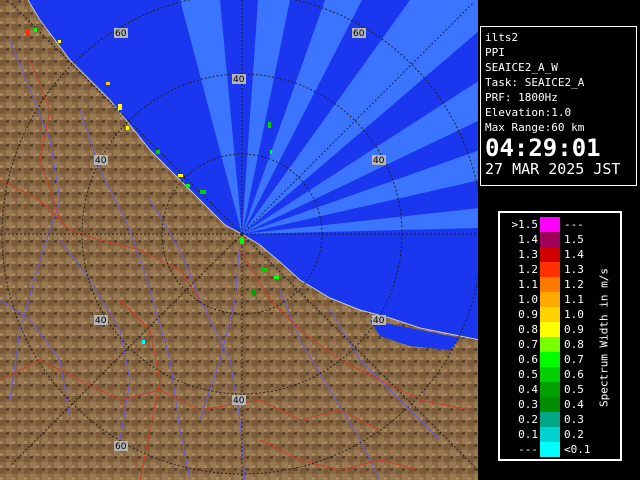 This screenshot has width=640, height=480. What do you see at coordinates (553, 169) in the screenshot?
I see `scan-date: 27 MAR 2025 JST` at bounding box center [553, 169].